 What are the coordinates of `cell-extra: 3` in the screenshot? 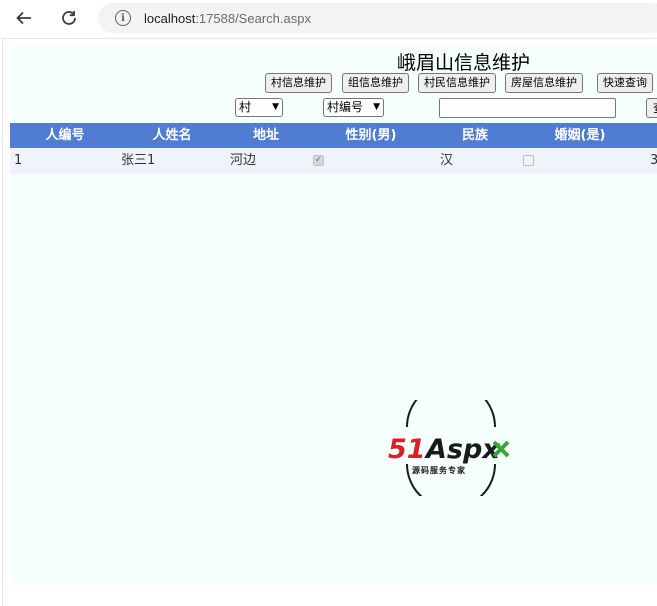 It's located at (653, 160).